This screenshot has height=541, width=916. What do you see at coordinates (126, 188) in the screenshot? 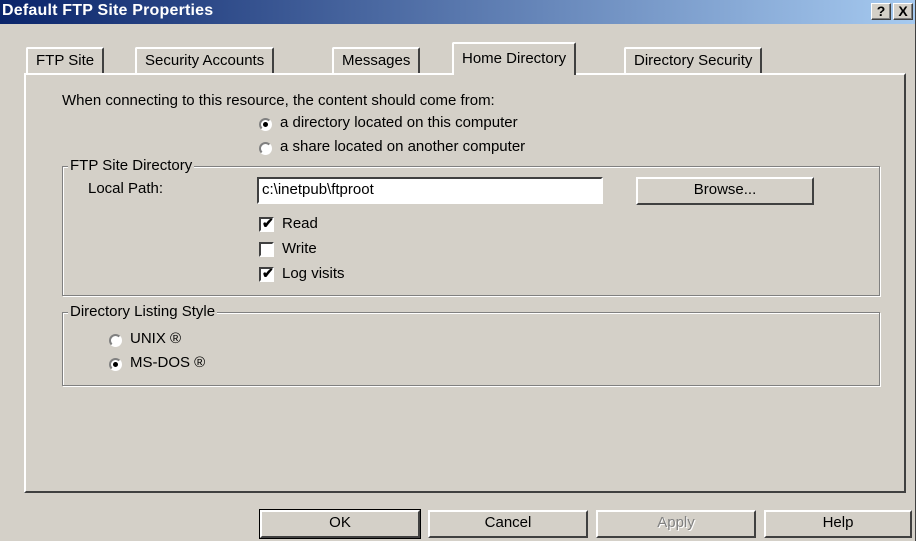
I see `local-path-label: Local Path:` at bounding box center [126, 188].